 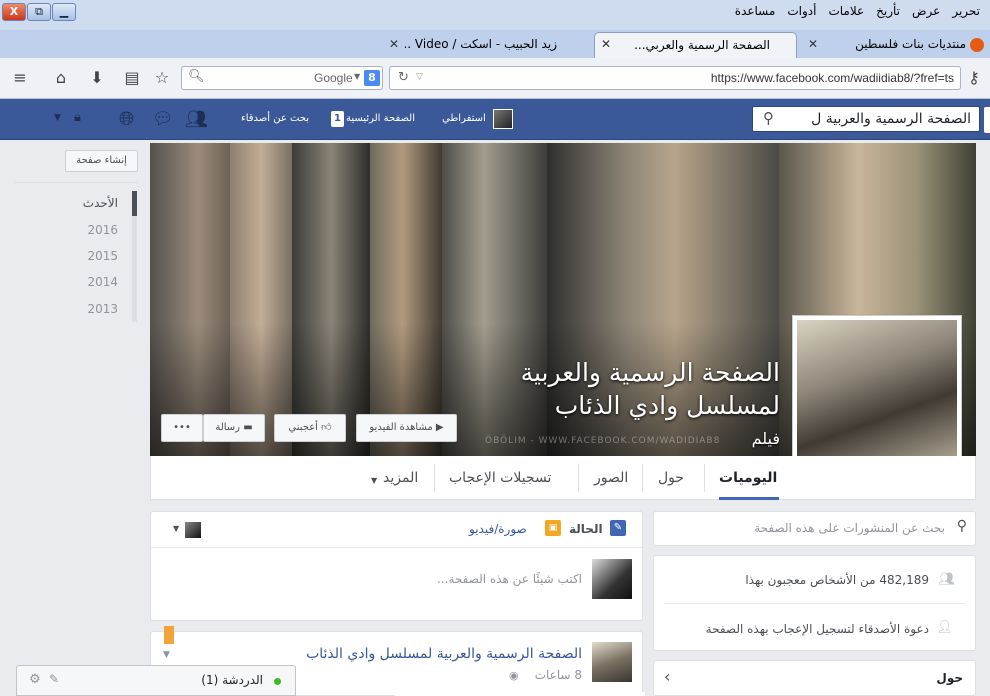 I want to click on home-link: الصفحة الرئيسية, so click(x=380, y=118).